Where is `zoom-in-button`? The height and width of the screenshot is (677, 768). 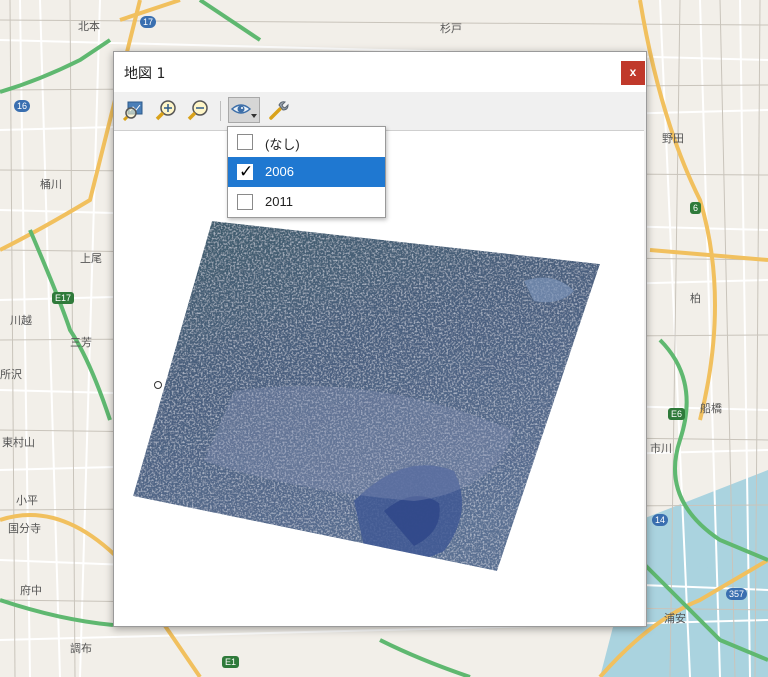
zoom-in-button is located at coordinates (166, 110).